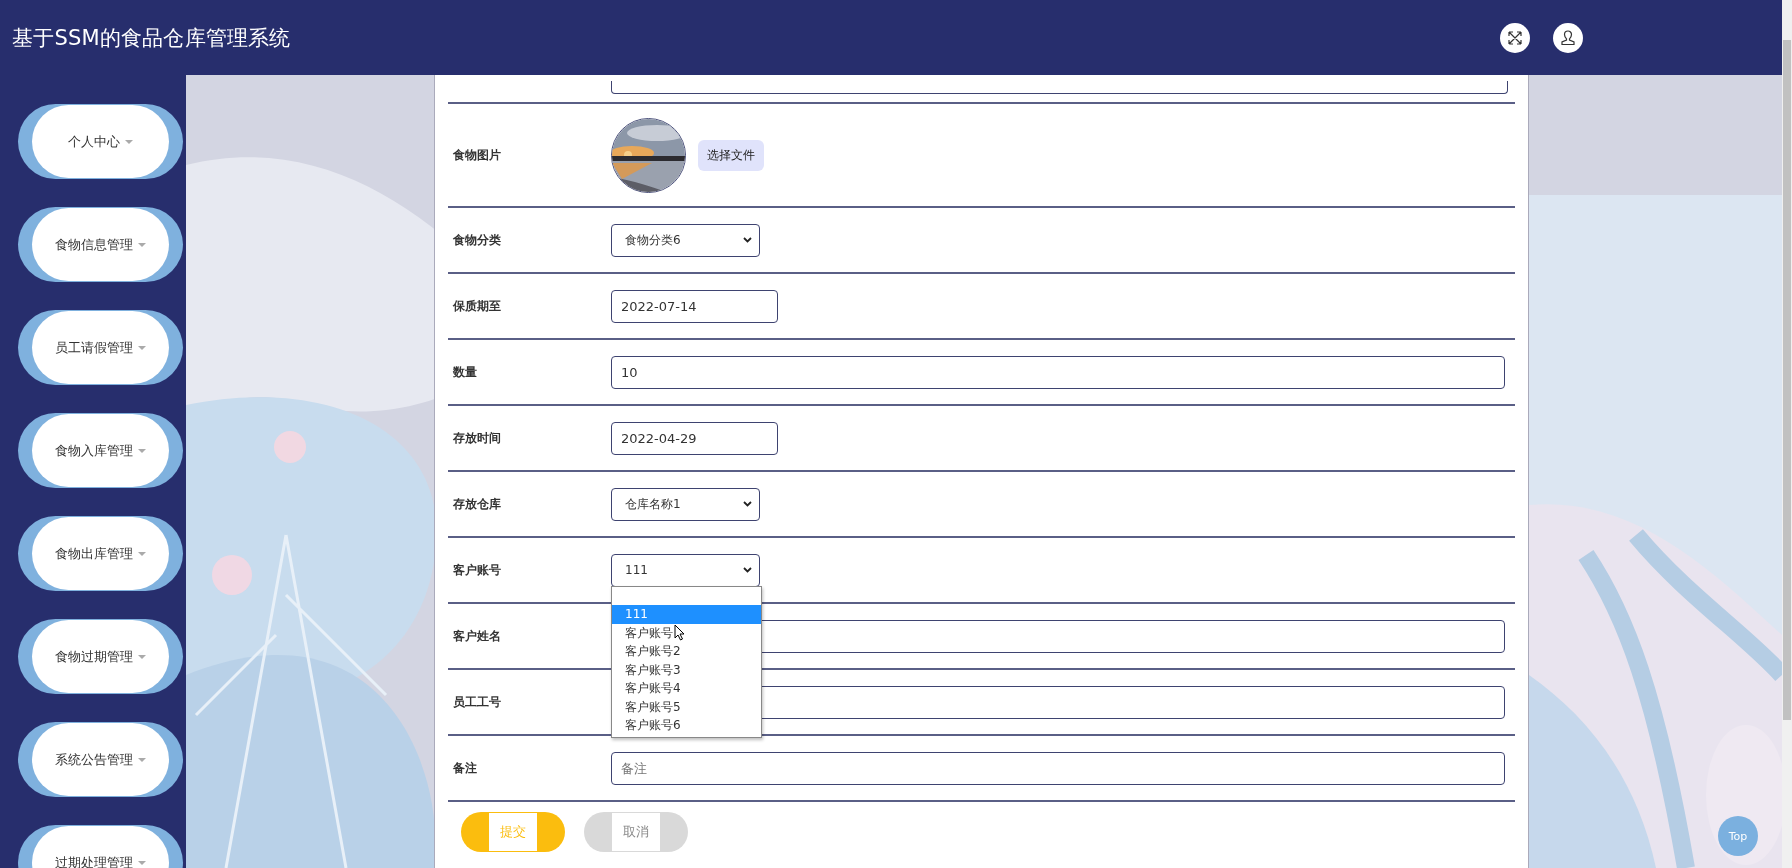 The image size is (1792, 868). Describe the element at coordinates (477, 240) in the screenshot. I see `field-label: 食物分类` at that location.